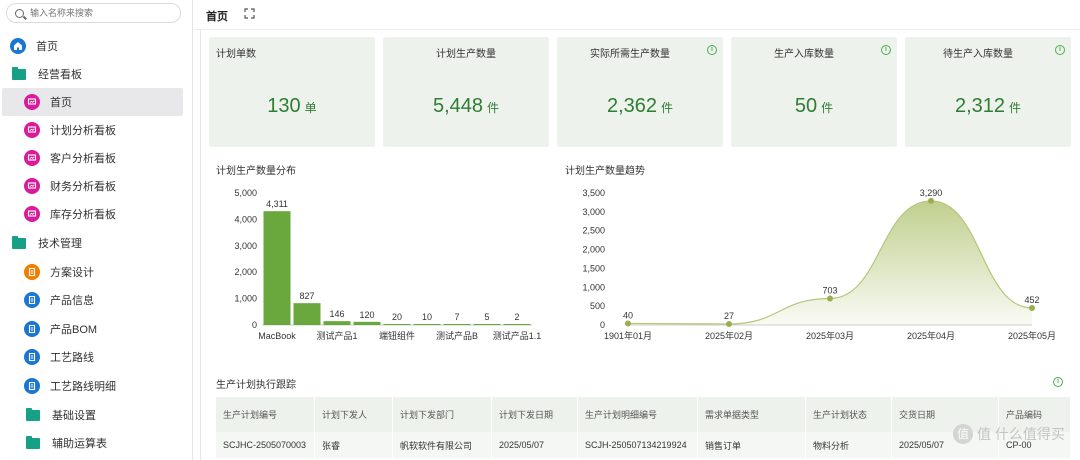  I want to click on sidebar-item-label: 产品信息, so click(72, 301).